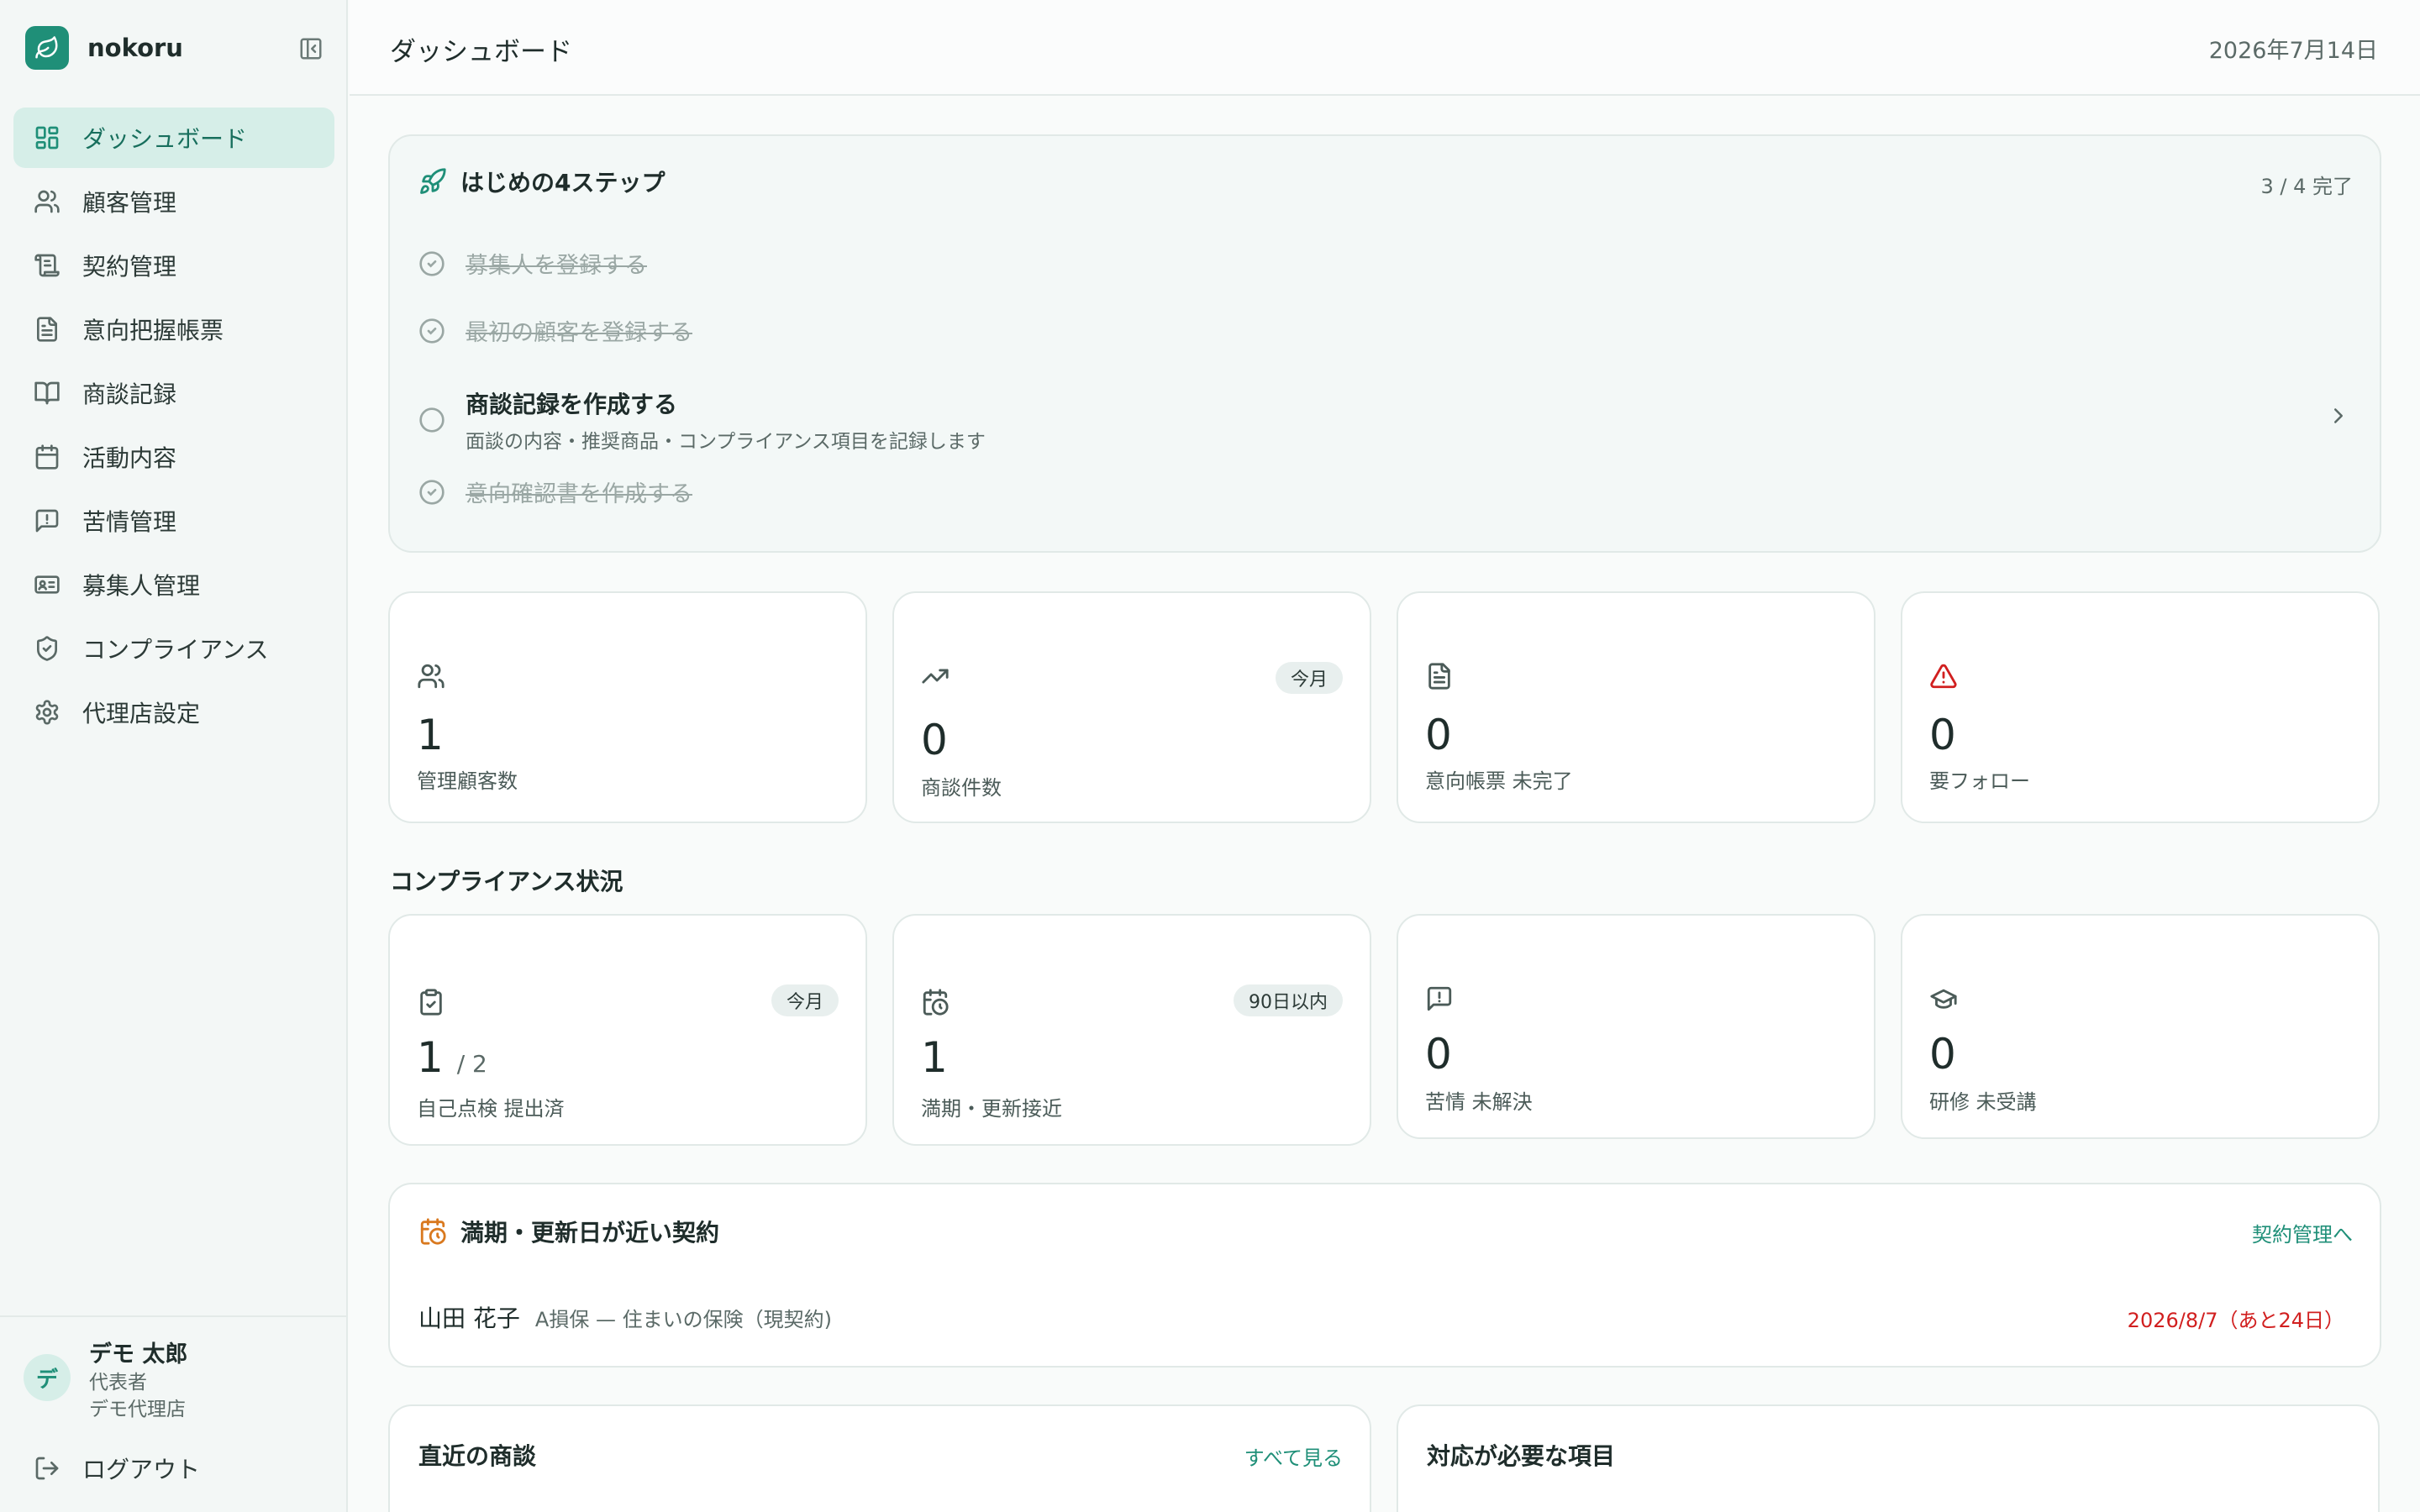 The width and height of the screenshot is (2420, 1512). I want to click on sidebar-item-agents: 募集人管理, so click(173, 584).